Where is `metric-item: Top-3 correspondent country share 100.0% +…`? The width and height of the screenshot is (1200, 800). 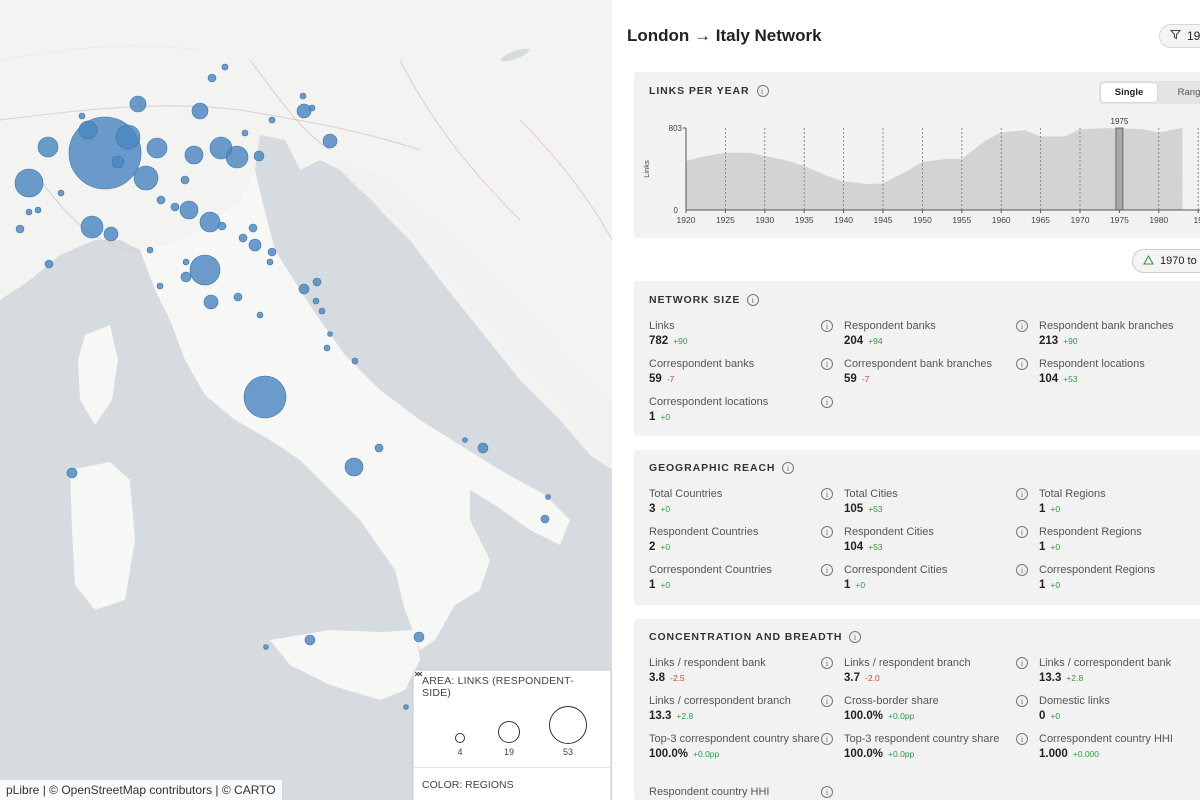 metric-item: Top-3 correspondent country share 100.0% +… is located at coordinates (741, 746).